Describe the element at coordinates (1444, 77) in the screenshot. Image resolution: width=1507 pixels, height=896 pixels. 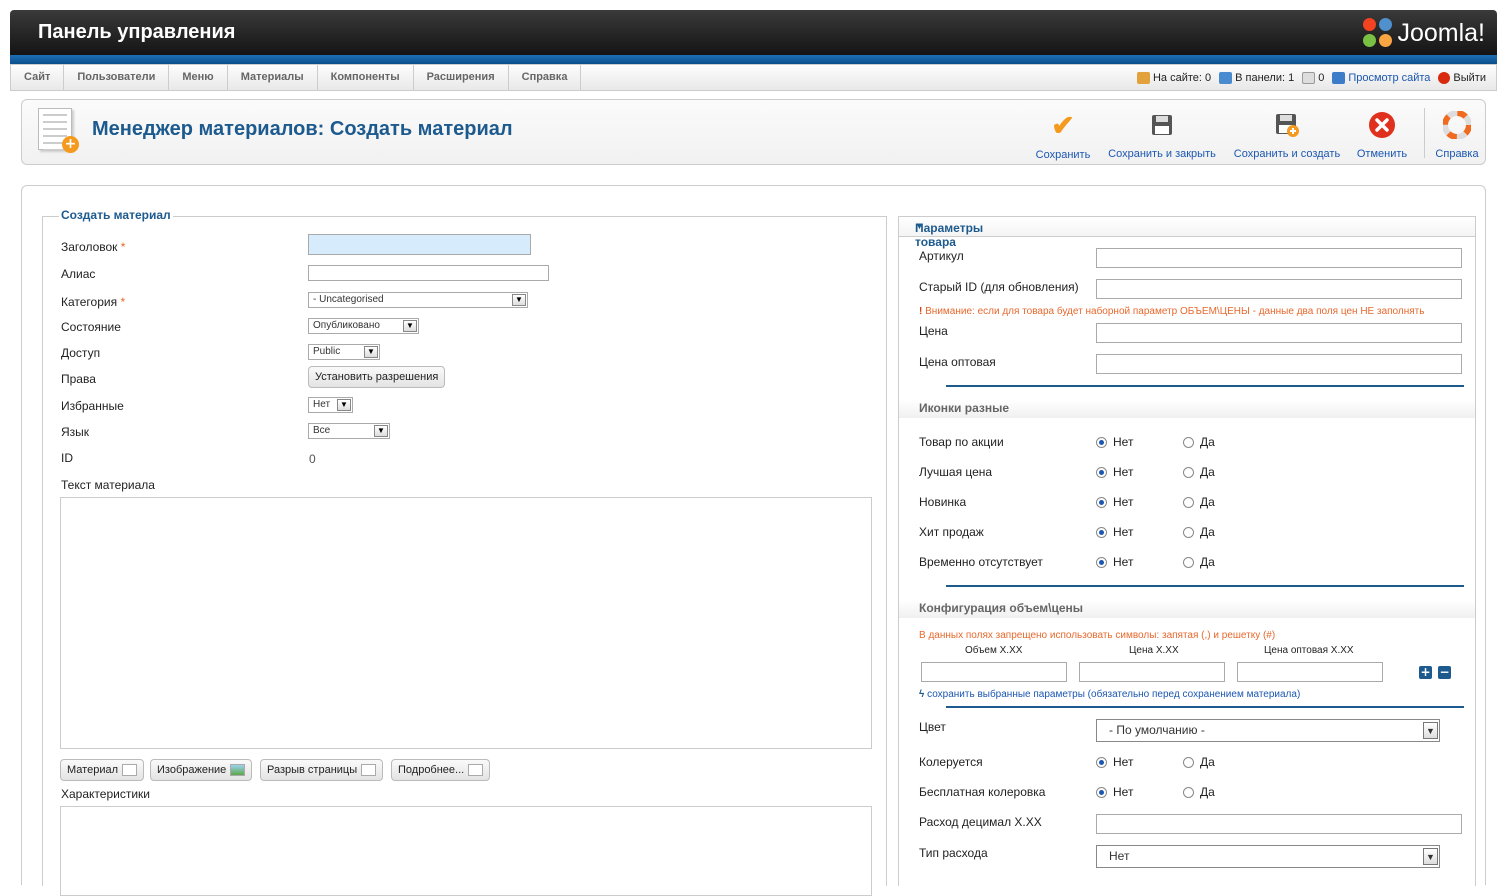
I see `logout-icon` at that location.